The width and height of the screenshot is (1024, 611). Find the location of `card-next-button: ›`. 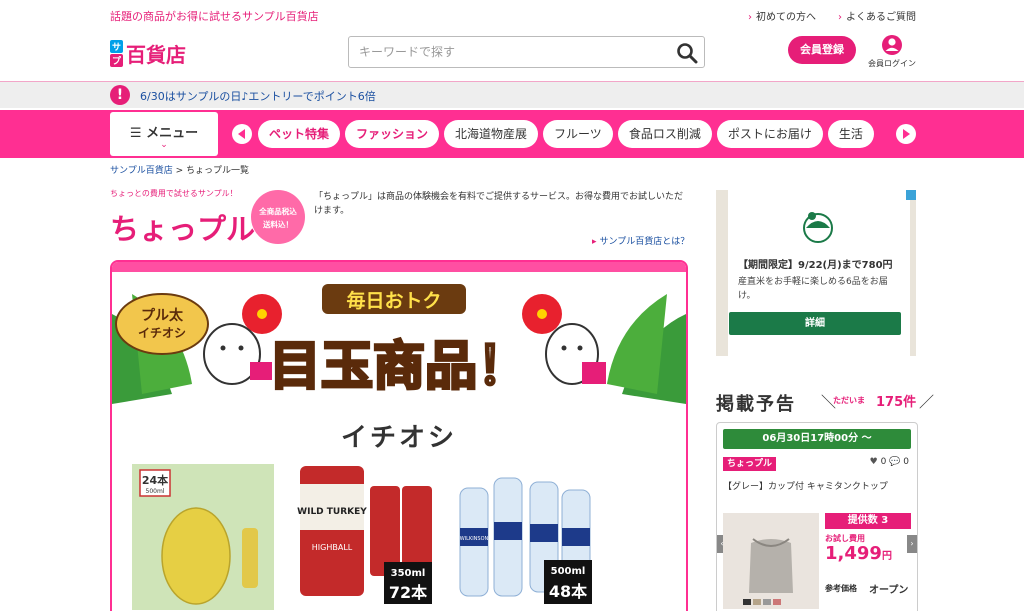

card-next-button: › is located at coordinates (912, 544).